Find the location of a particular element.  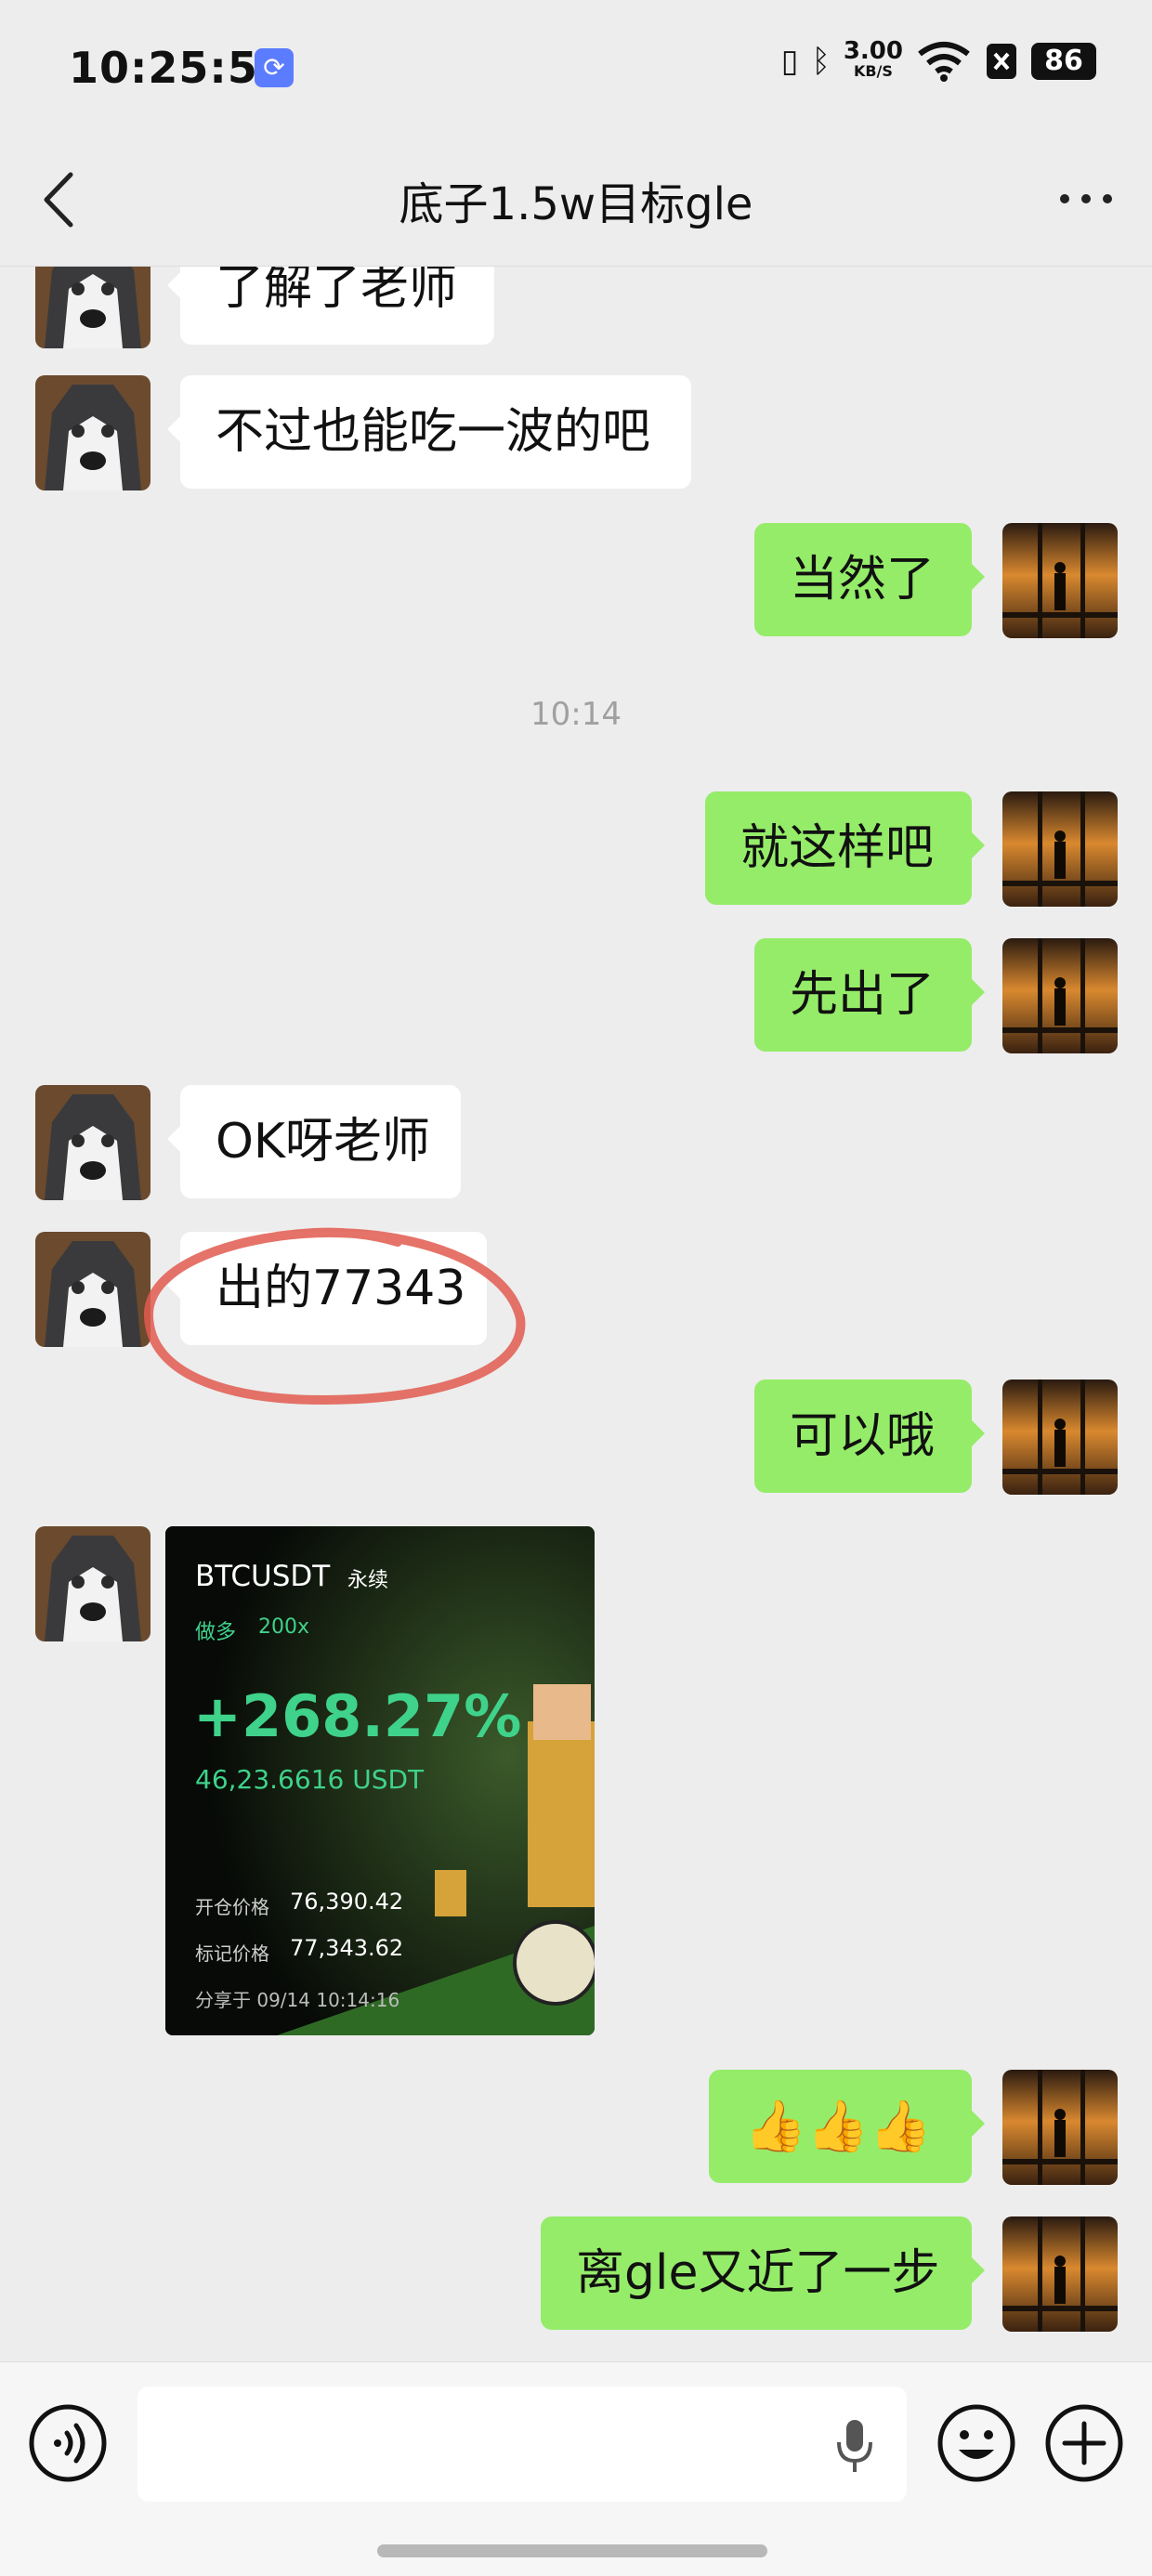

card-shared-time: 分享于 09/14 10:14:16 is located at coordinates (297, 2000).